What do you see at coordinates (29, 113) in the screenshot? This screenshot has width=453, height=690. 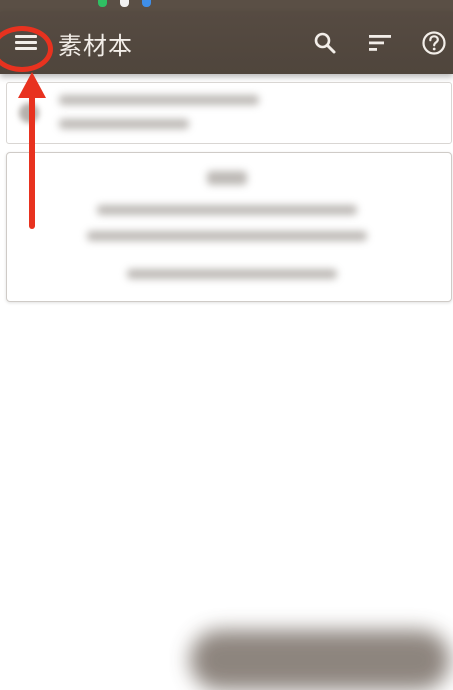 I see `item-icon` at bounding box center [29, 113].